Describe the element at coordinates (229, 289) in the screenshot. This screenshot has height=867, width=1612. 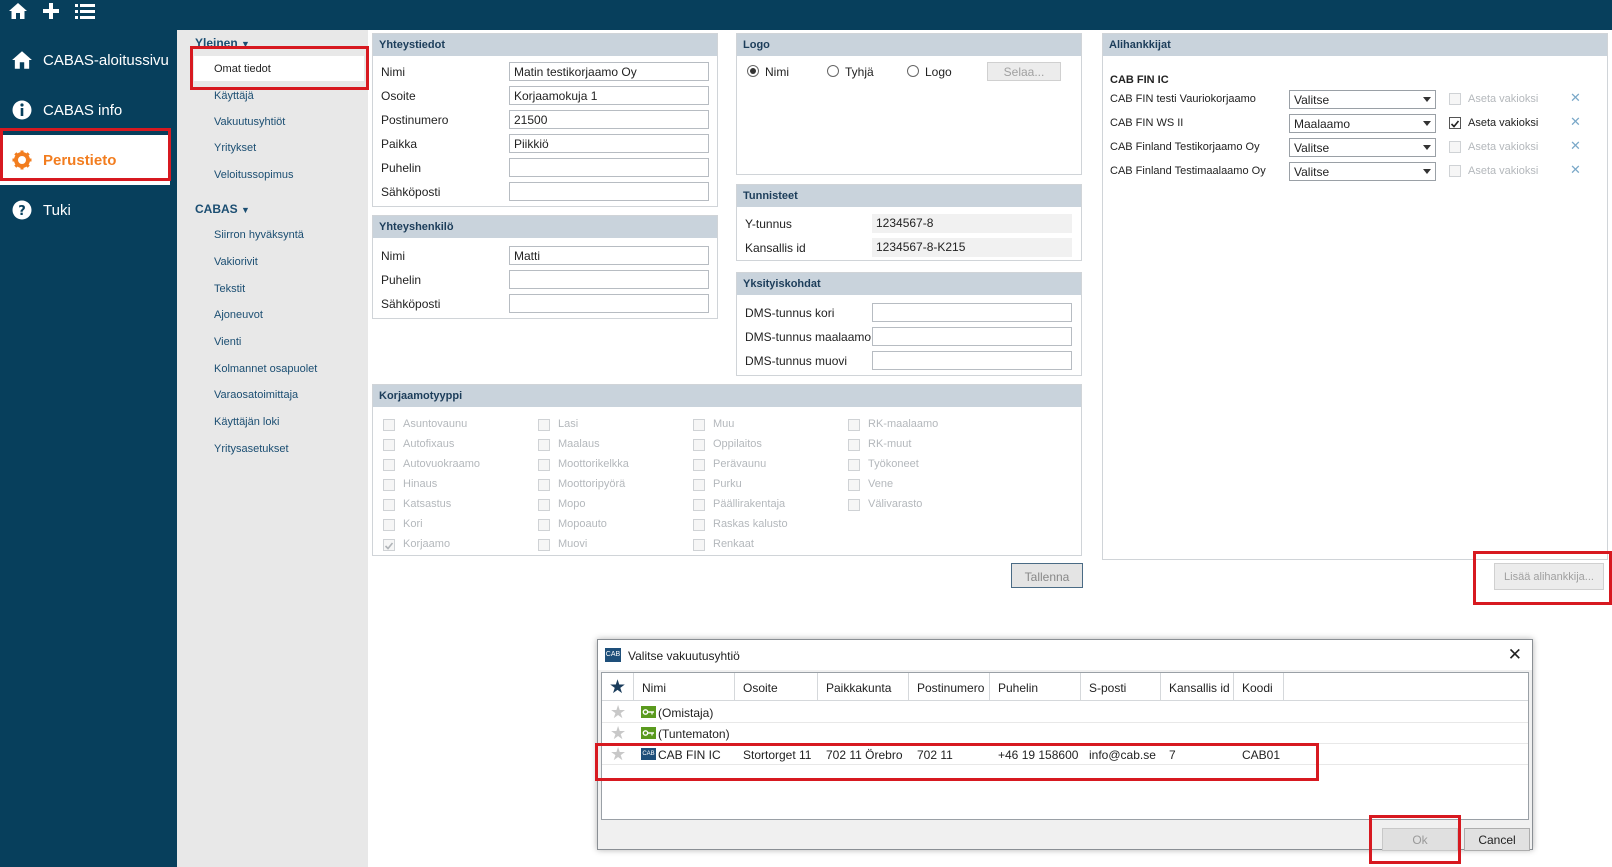
I see `subnav-item-tekstit: Tekstit` at that location.